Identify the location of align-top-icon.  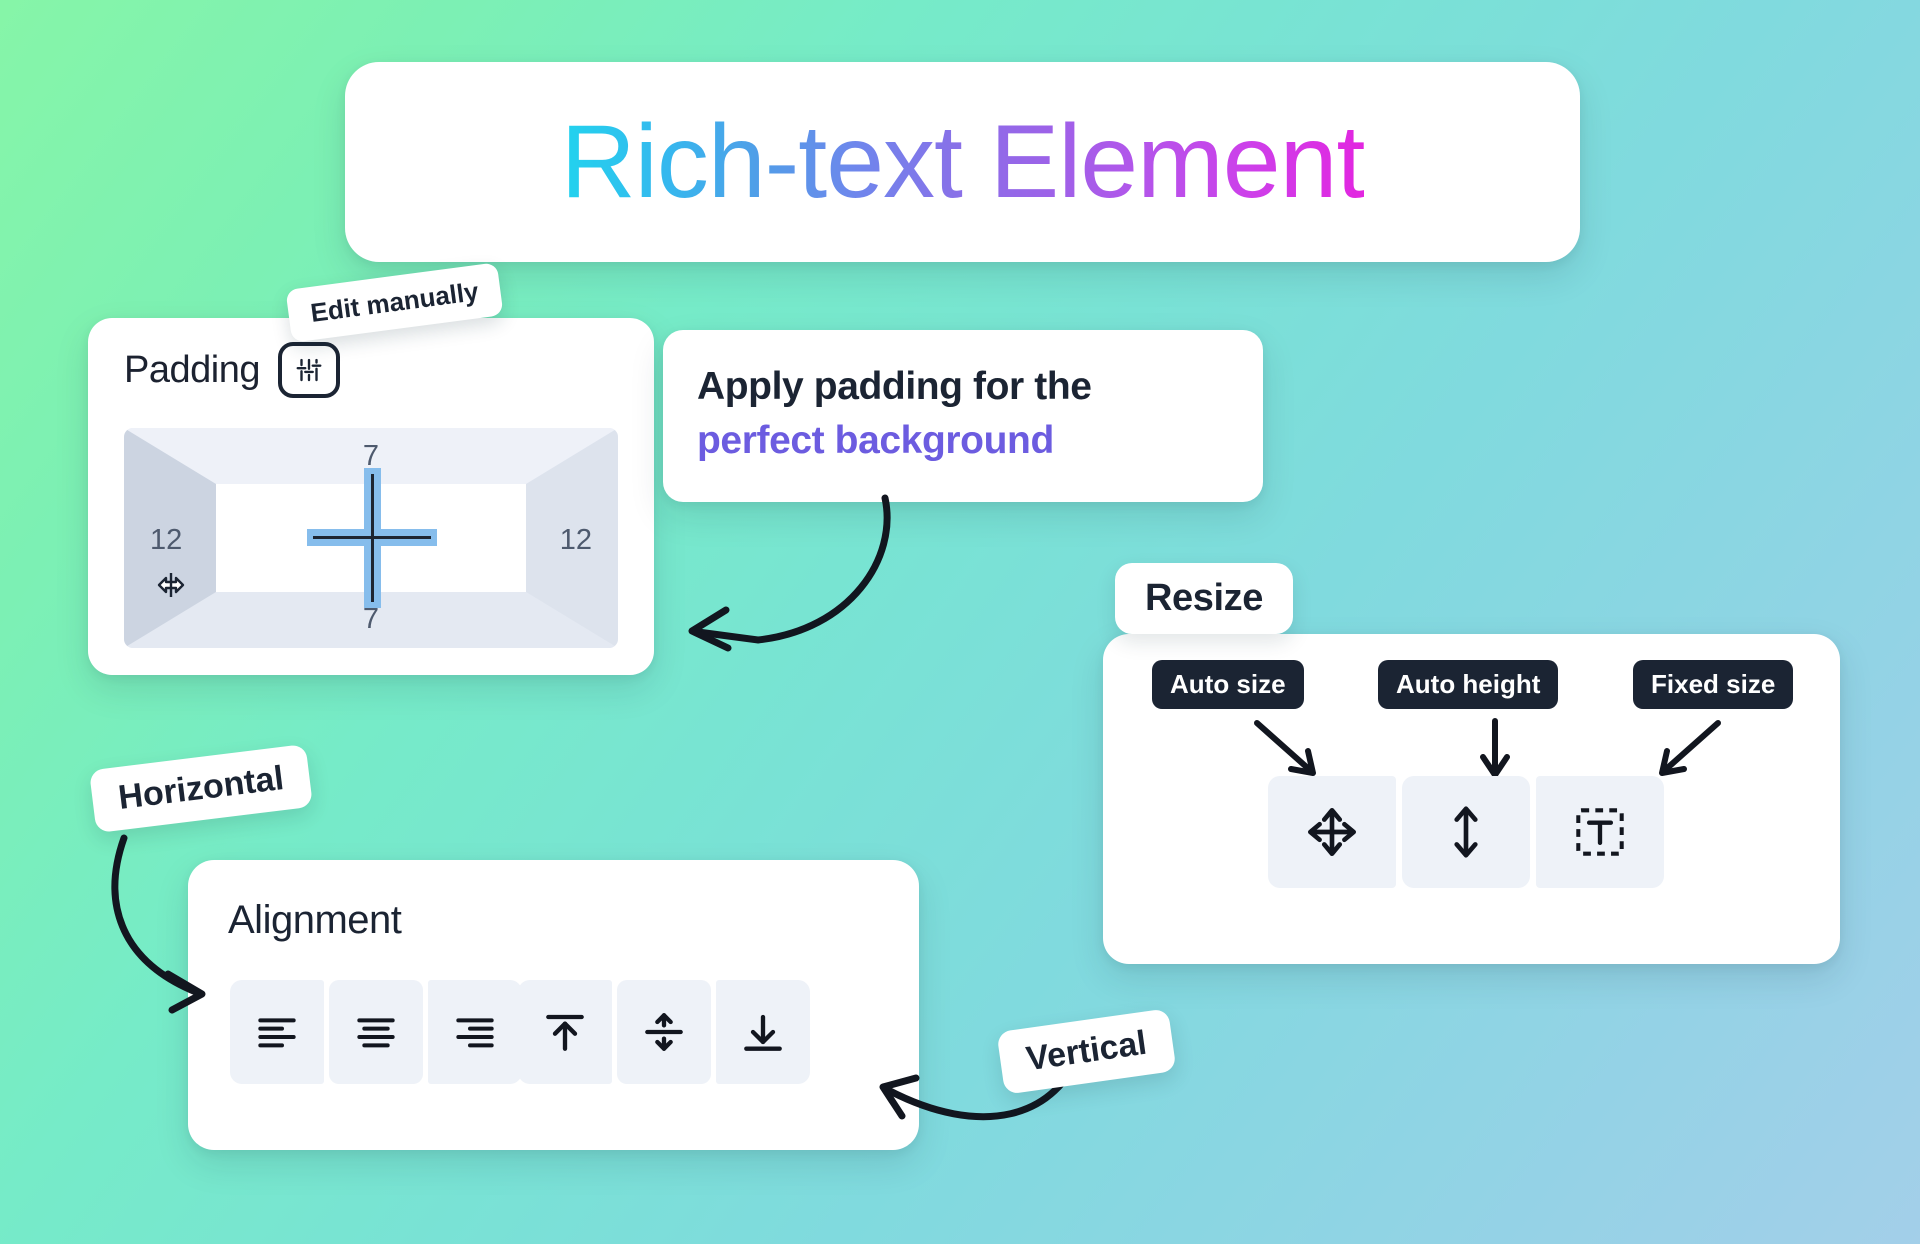
(565, 1032).